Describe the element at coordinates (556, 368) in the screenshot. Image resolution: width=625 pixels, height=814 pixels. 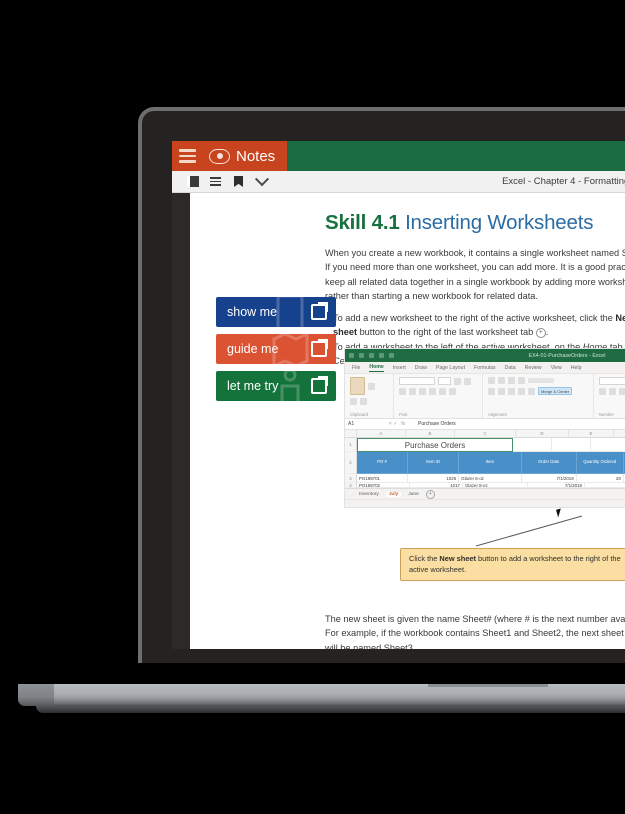
I see `ribbon-tab-view: View` at that location.